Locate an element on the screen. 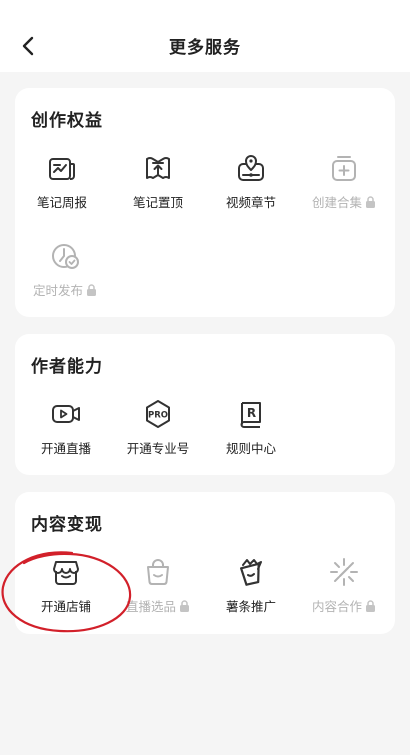  section-title: 内容变现 is located at coordinates (67, 525).